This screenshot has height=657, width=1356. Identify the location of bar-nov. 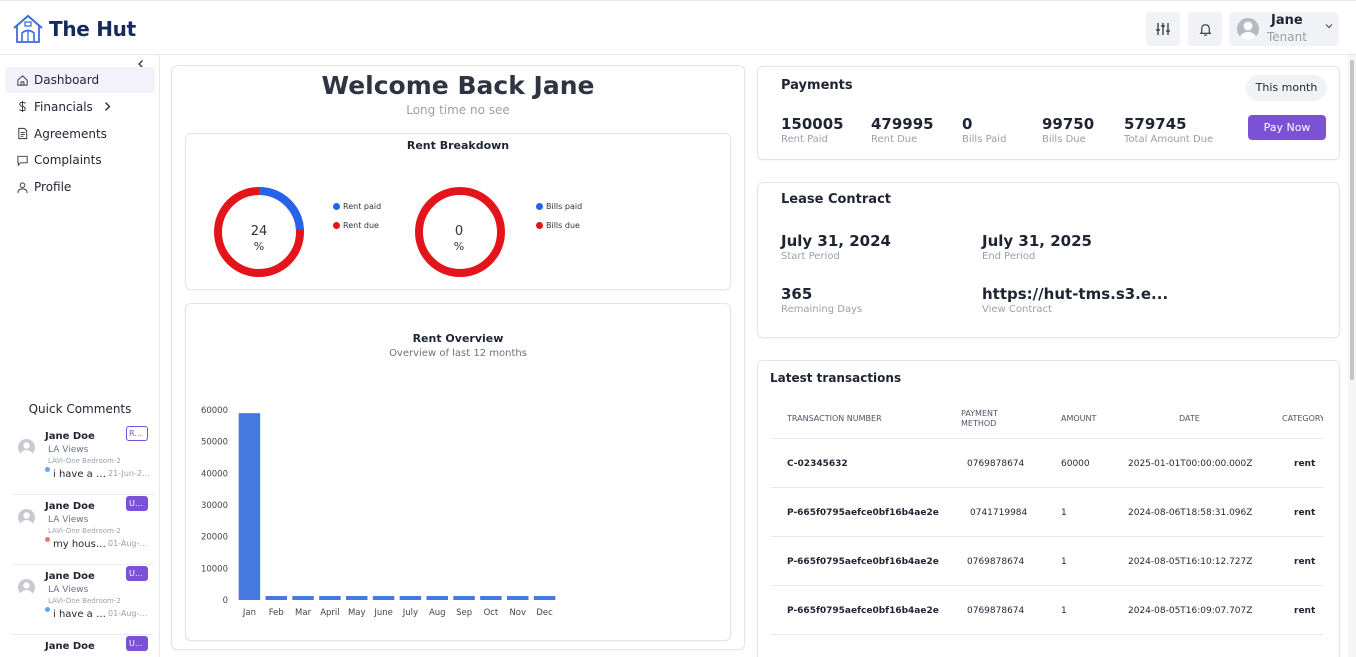
(518, 598).